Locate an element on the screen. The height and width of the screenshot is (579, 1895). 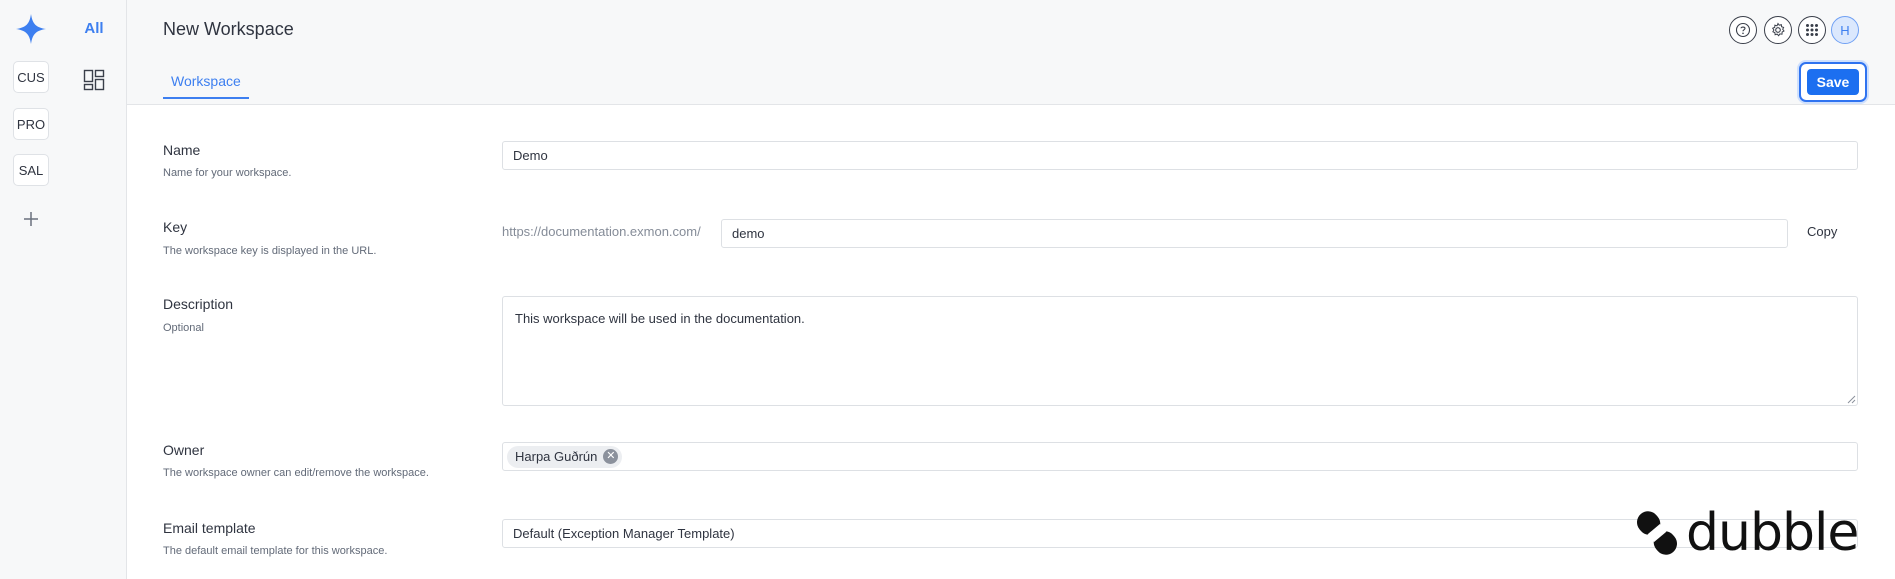
email-template-value: Default (Exception Manager Template) is located at coordinates (624, 533).